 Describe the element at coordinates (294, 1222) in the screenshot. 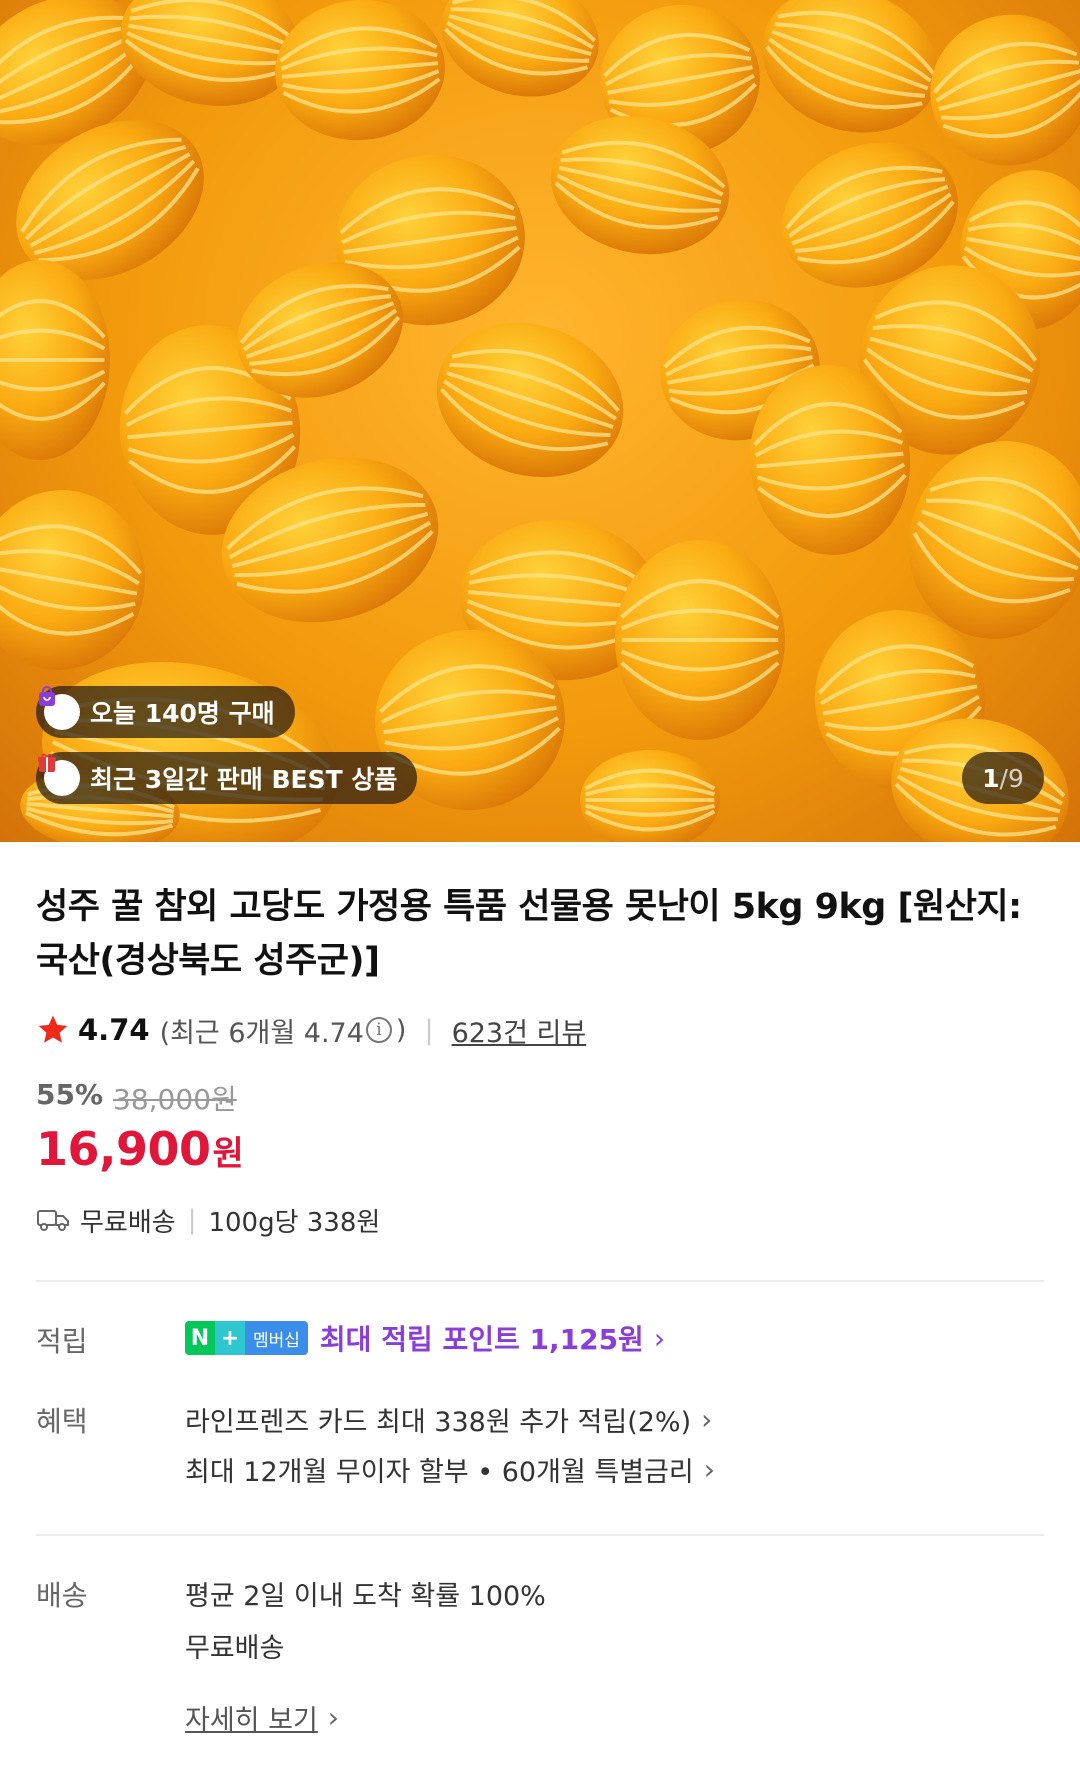

I see `unit-price-text: 100g당 338원` at that location.